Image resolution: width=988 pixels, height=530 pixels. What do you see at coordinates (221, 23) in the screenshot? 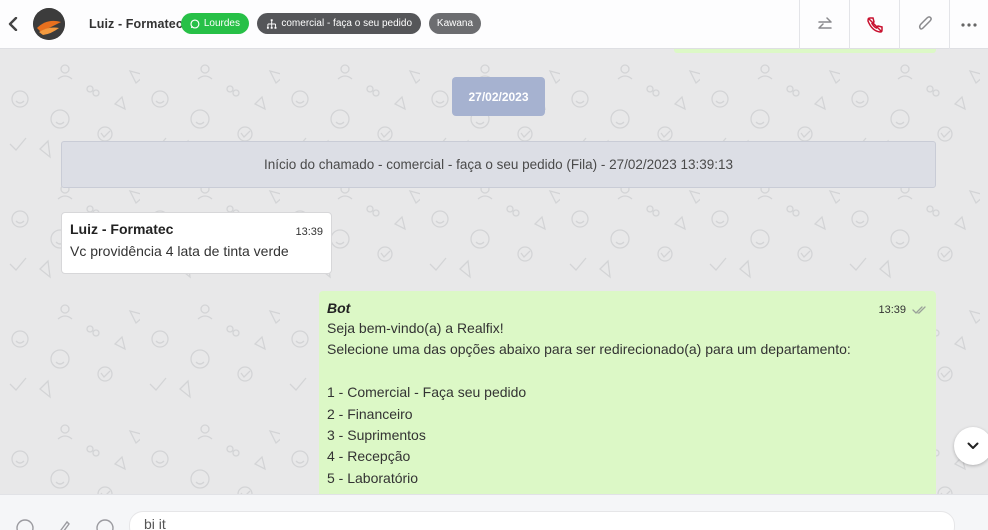
I see `assigned-user-label: Lourdes` at bounding box center [221, 23].